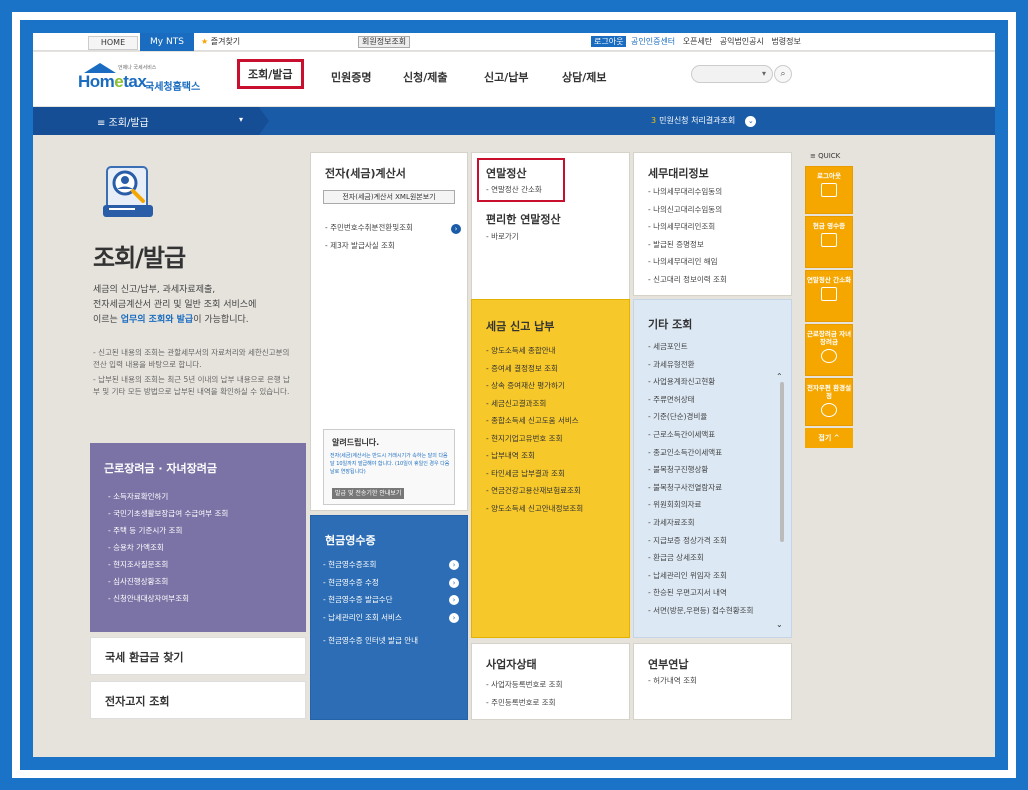  Describe the element at coordinates (356, 442) in the screenshot. I see `notice-title: 알려드립니다.` at that location.